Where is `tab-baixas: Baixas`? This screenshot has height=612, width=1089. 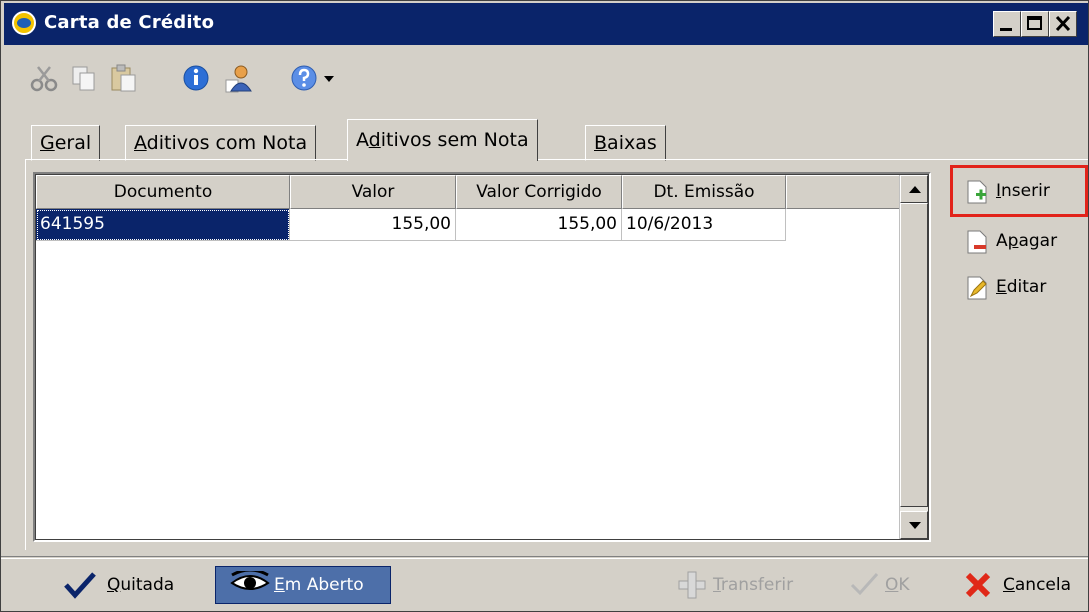
tab-baixas: Baixas is located at coordinates (625, 143).